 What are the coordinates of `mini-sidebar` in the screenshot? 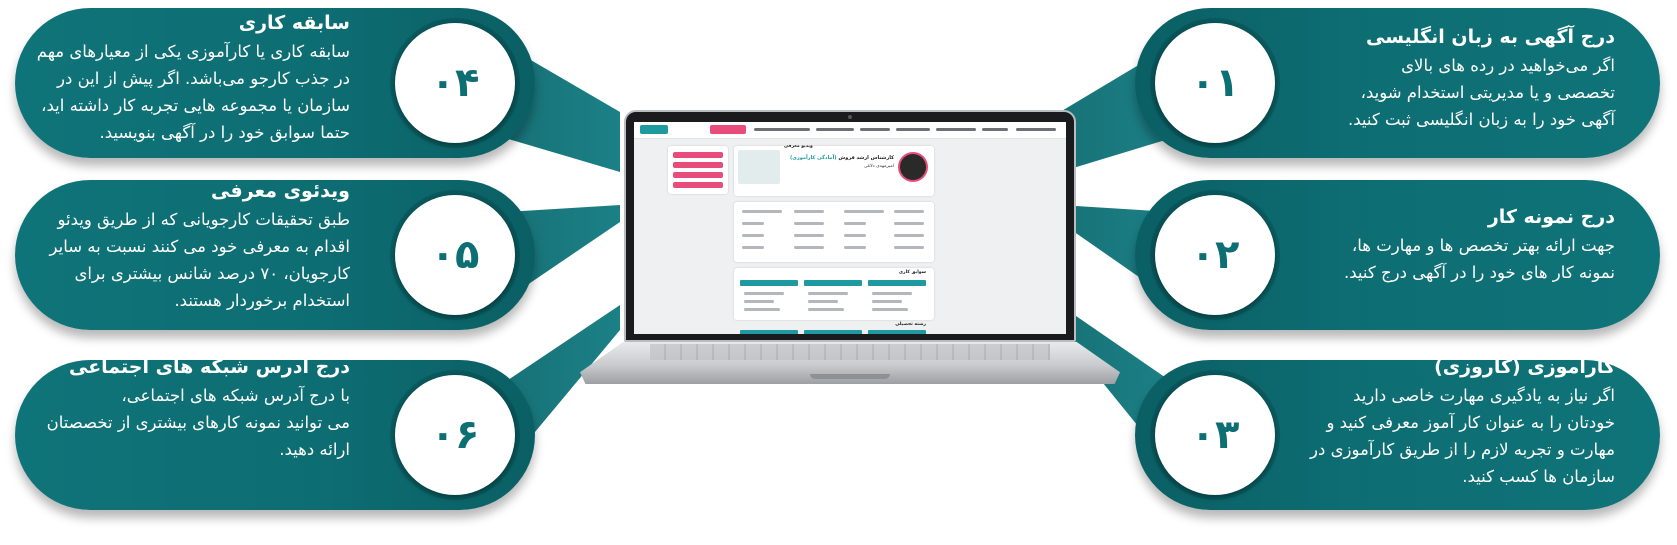 It's located at (698, 170).